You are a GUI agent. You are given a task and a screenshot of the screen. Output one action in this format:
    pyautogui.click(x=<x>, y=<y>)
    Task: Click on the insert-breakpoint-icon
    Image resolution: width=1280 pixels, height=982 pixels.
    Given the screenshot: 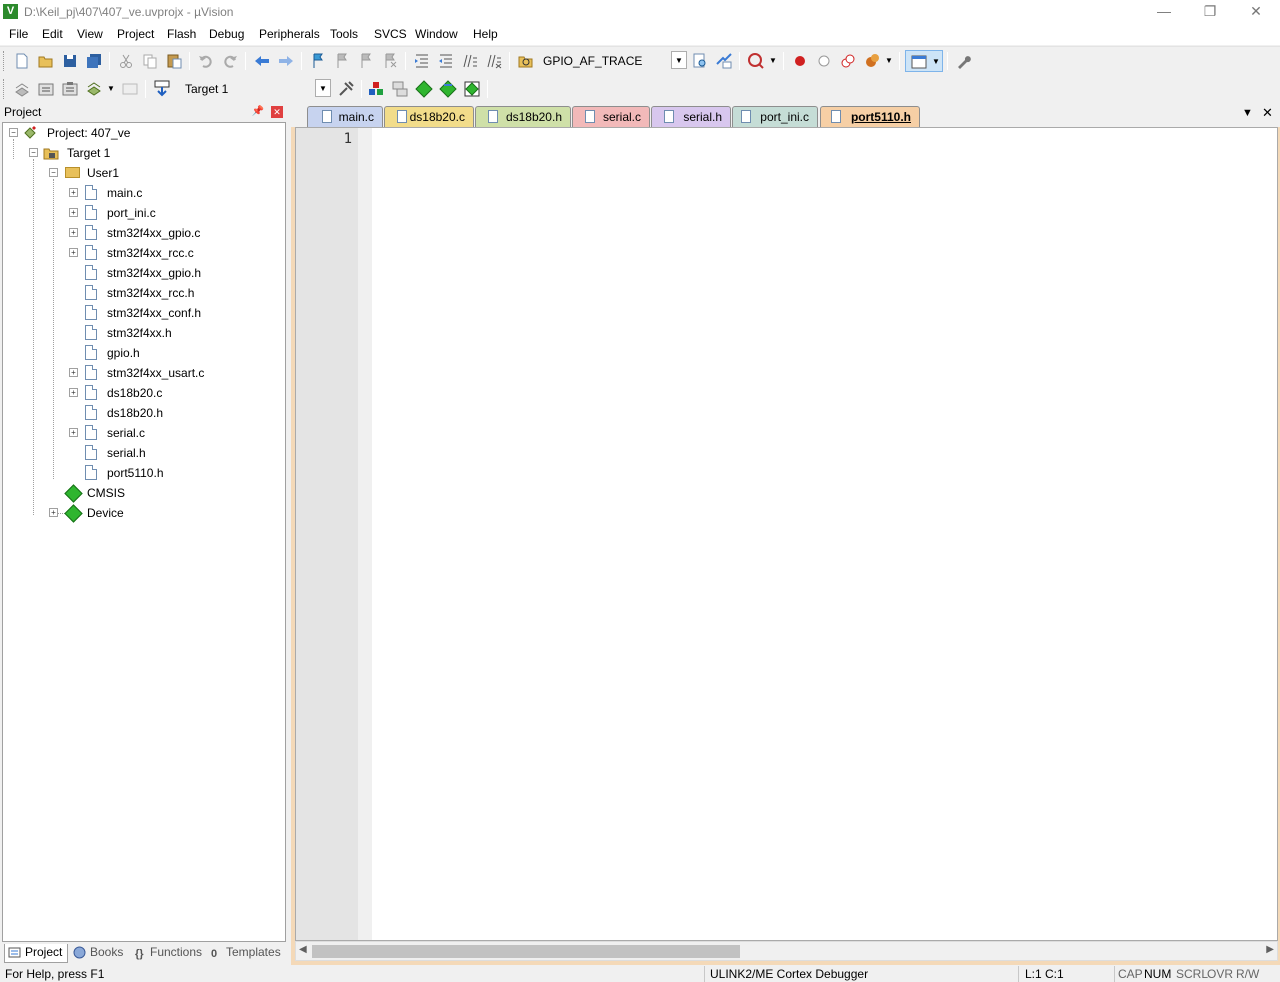 What is the action you would take?
    pyautogui.click(x=800, y=61)
    